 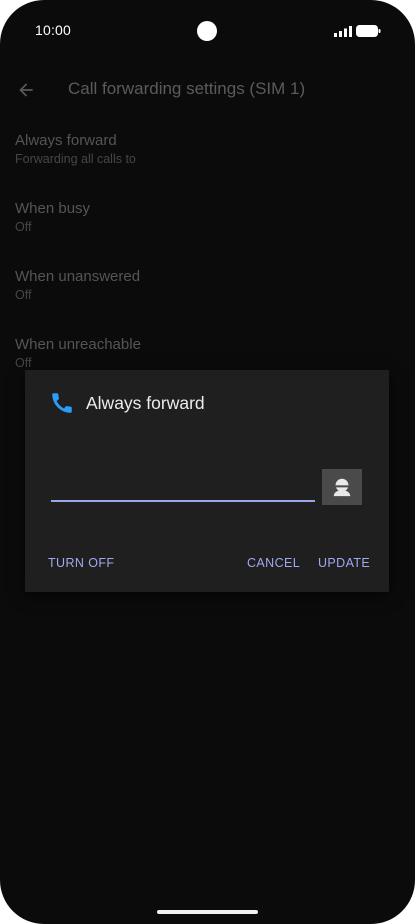 I want to click on update-button: UPDATE, so click(x=344, y=563).